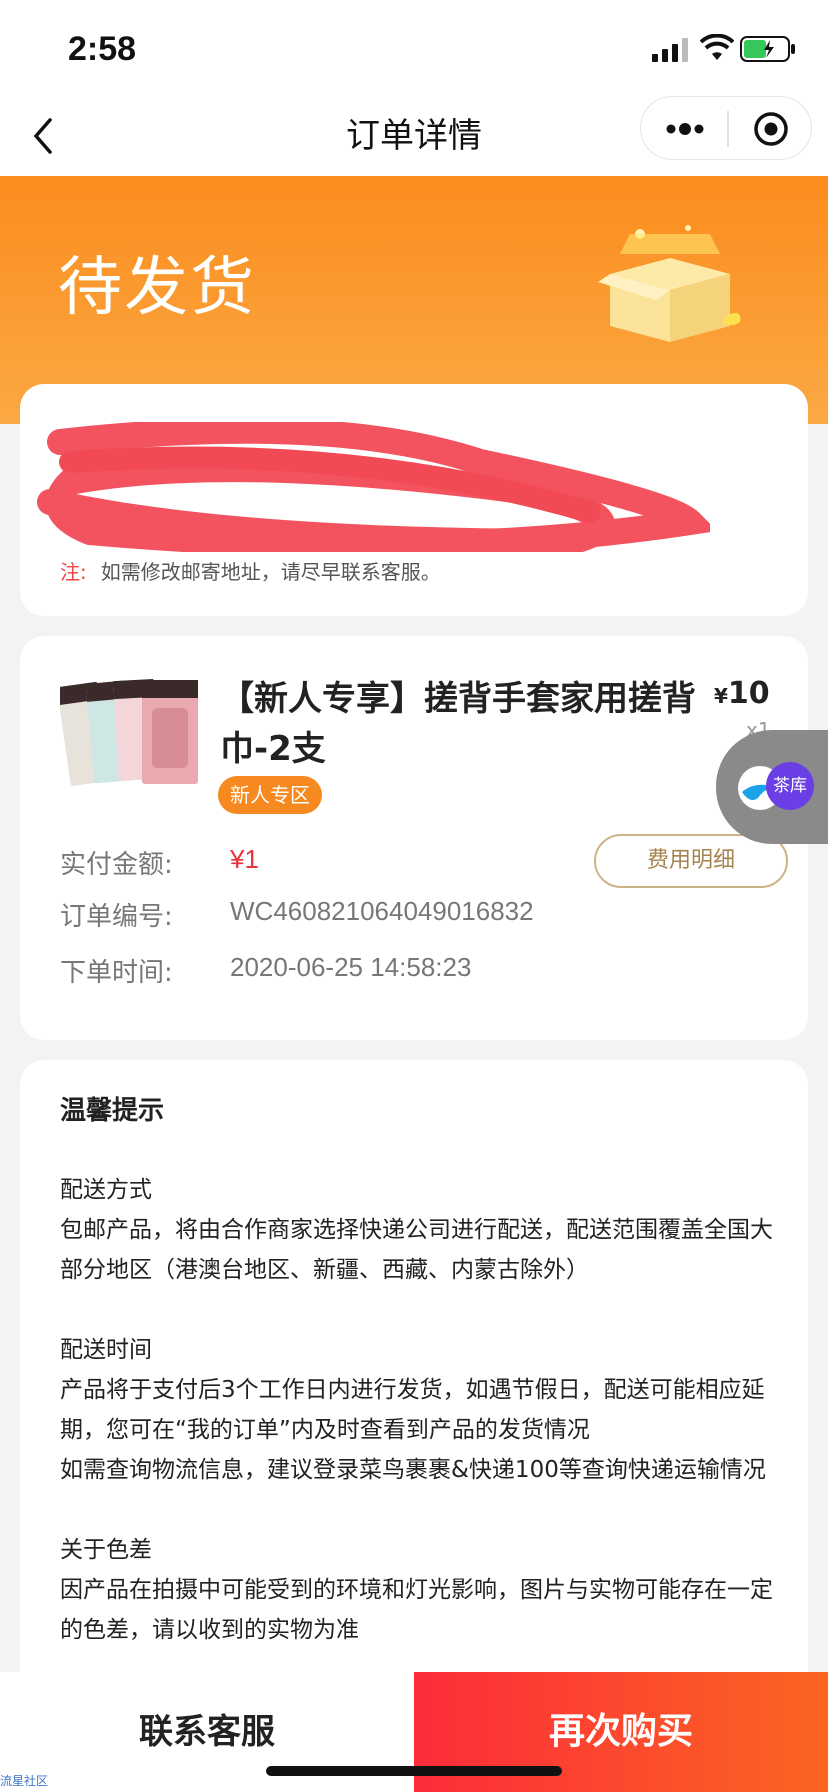  I want to click on price-symbol: ¥, so click(721, 696).